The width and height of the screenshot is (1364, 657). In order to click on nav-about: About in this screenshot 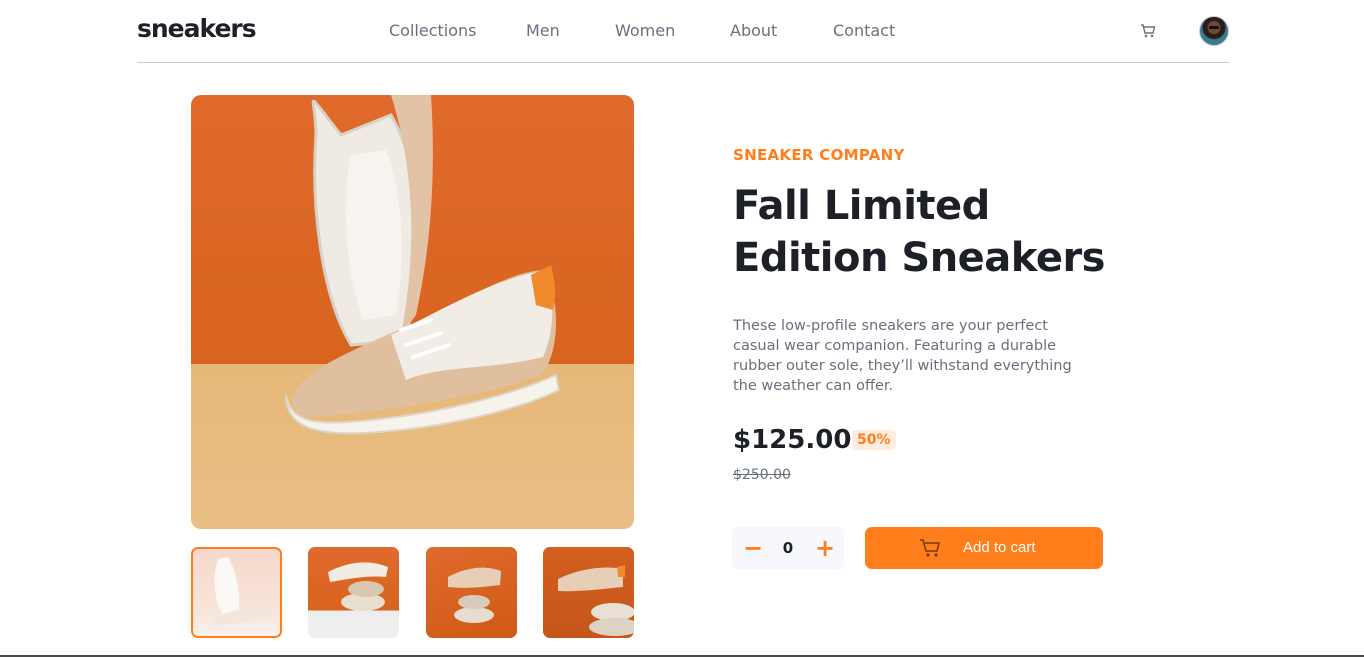, I will do `click(753, 30)`.